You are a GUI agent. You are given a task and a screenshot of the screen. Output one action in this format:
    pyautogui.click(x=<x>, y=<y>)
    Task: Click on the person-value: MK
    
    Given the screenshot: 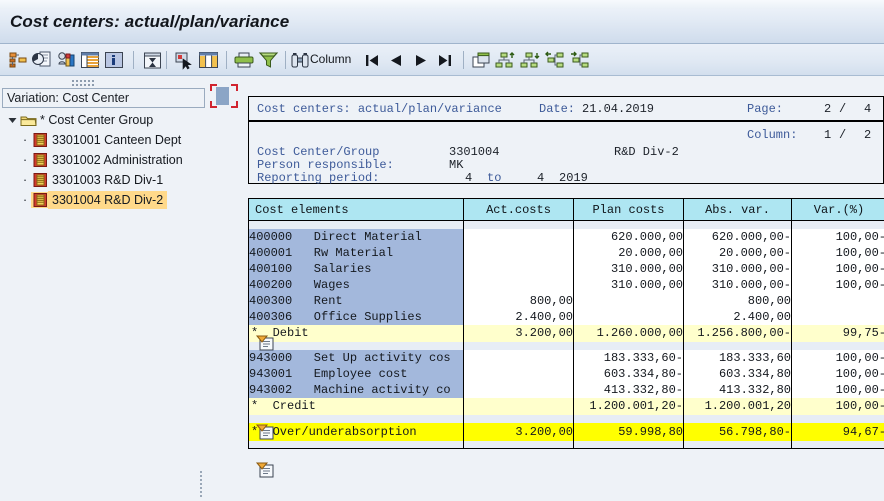 What is the action you would take?
    pyautogui.click(x=456, y=165)
    